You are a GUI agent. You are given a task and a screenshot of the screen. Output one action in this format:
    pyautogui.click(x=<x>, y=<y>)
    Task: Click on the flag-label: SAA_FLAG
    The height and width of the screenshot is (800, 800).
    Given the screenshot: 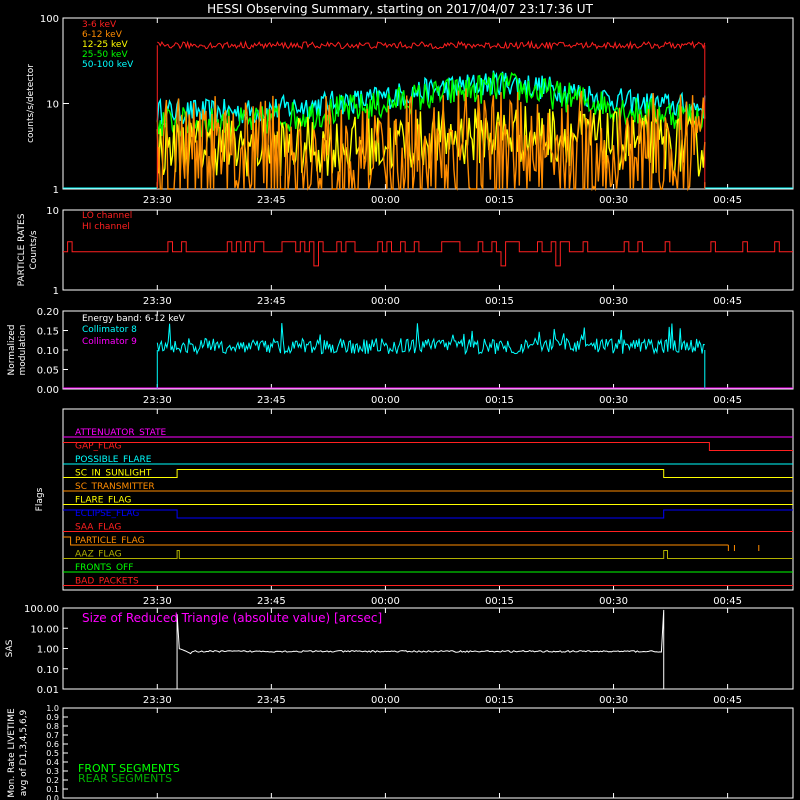 What is the action you would take?
    pyautogui.click(x=98, y=528)
    